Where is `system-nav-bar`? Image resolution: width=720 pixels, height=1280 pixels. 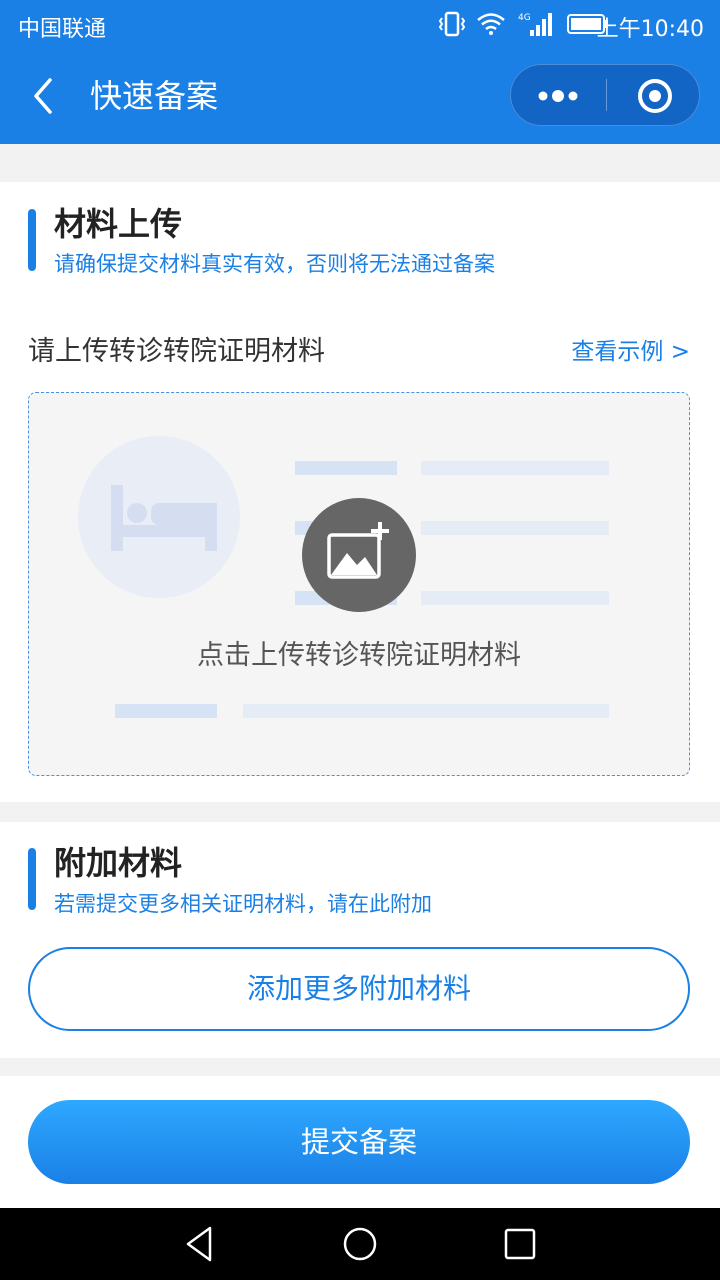
system-nav-bar is located at coordinates (360, 1244).